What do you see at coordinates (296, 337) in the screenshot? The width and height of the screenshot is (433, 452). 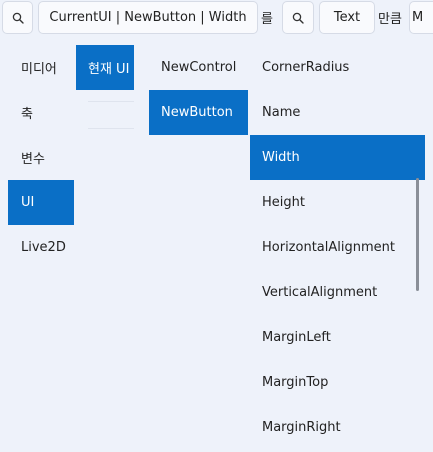 I see `property-label: MarginLeft` at bounding box center [296, 337].